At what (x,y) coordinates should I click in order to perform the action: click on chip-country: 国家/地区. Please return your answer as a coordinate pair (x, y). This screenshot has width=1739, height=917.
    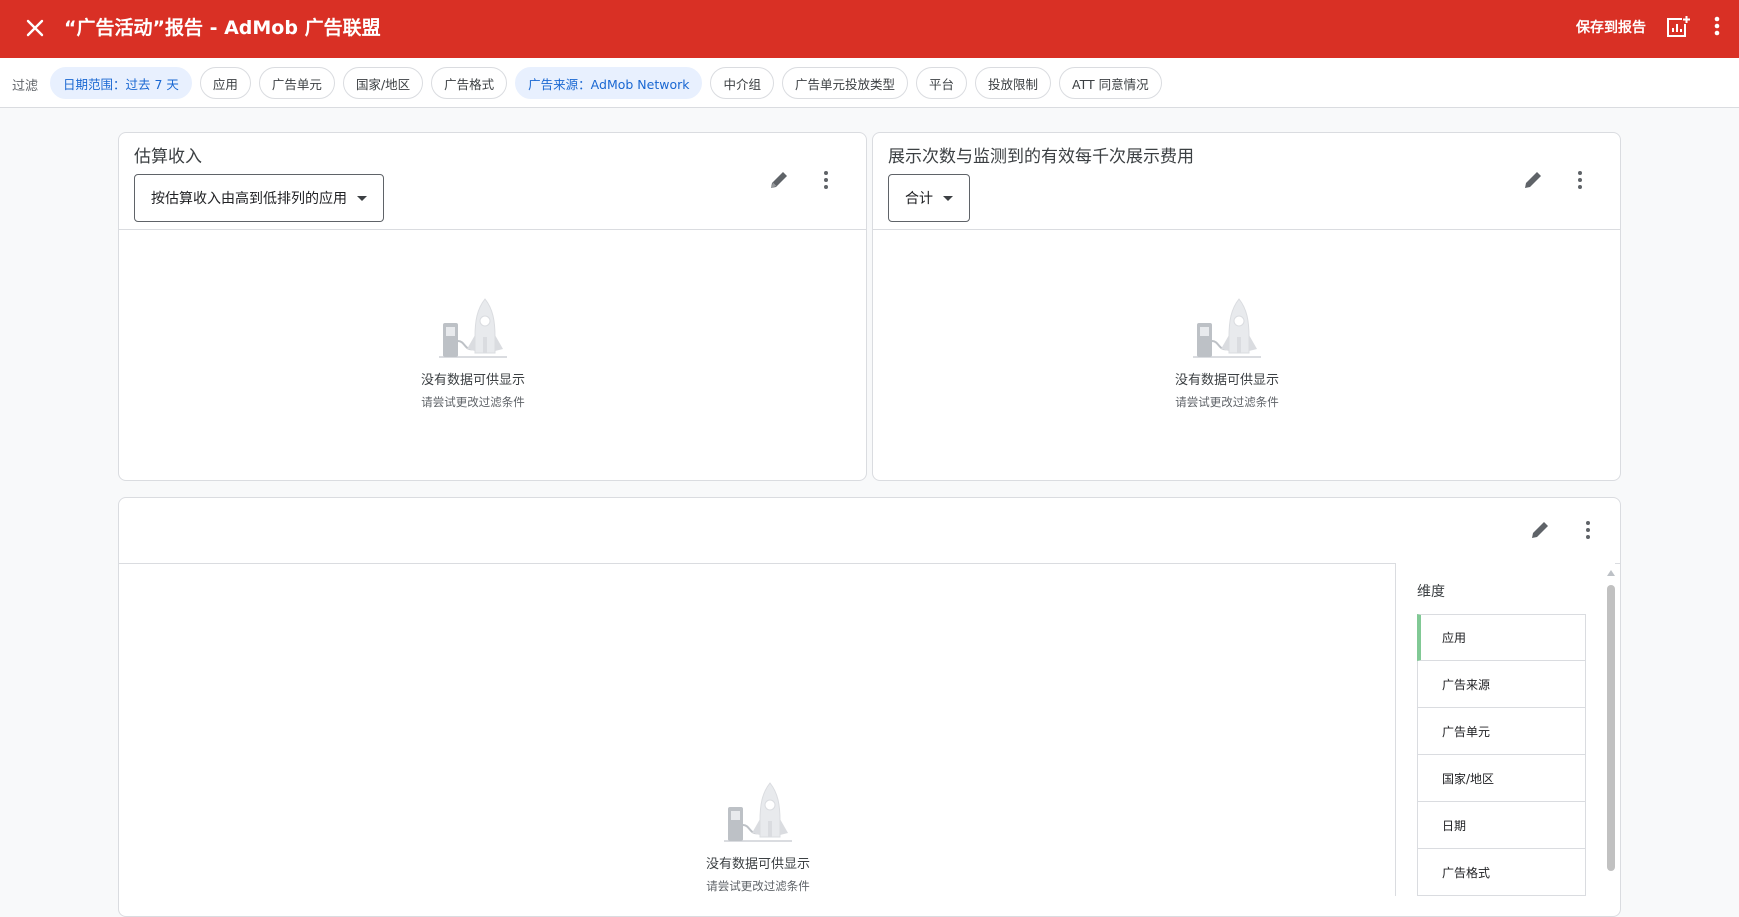
    Looking at the image, I should click on (383, 83).